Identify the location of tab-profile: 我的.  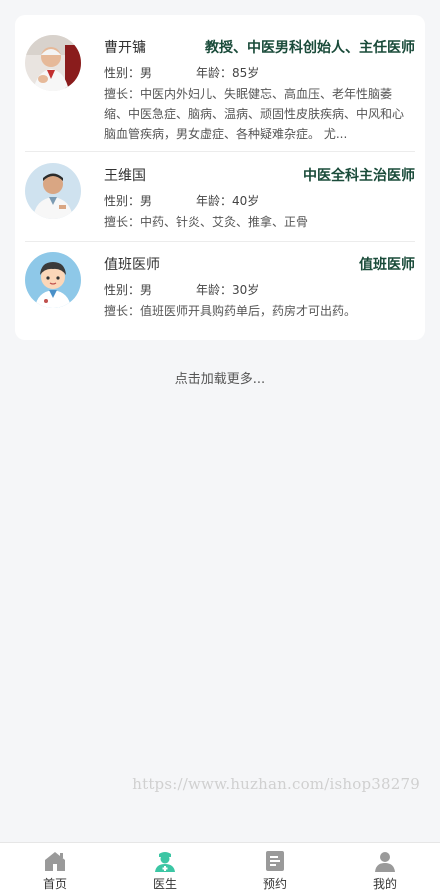
(385, 869).